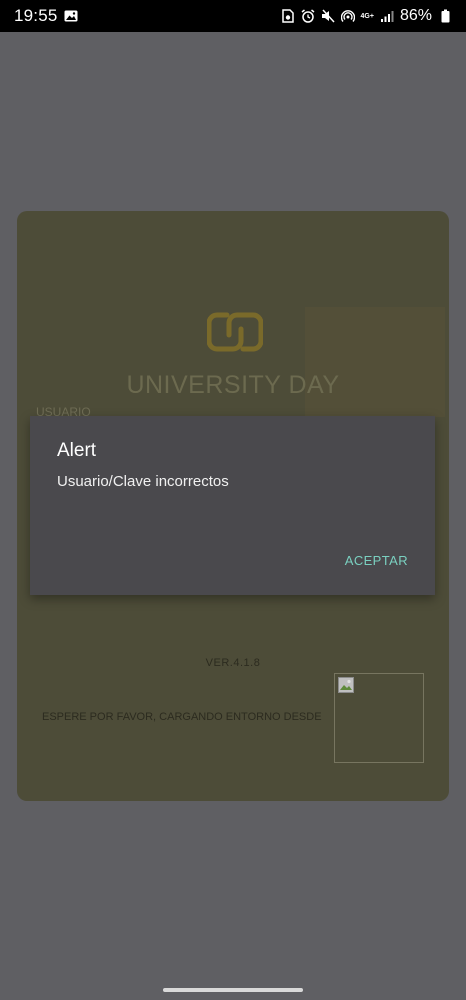 The height and width of the screenshot is (1000, 466). I want to click on brand-title: UNIVERSITY DAY, so click(233, 385).